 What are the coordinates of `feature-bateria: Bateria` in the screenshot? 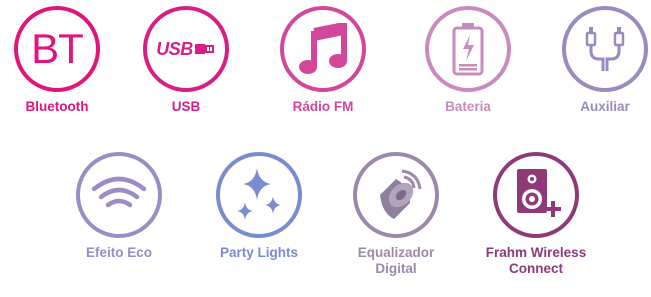 It's located at (468, 60).